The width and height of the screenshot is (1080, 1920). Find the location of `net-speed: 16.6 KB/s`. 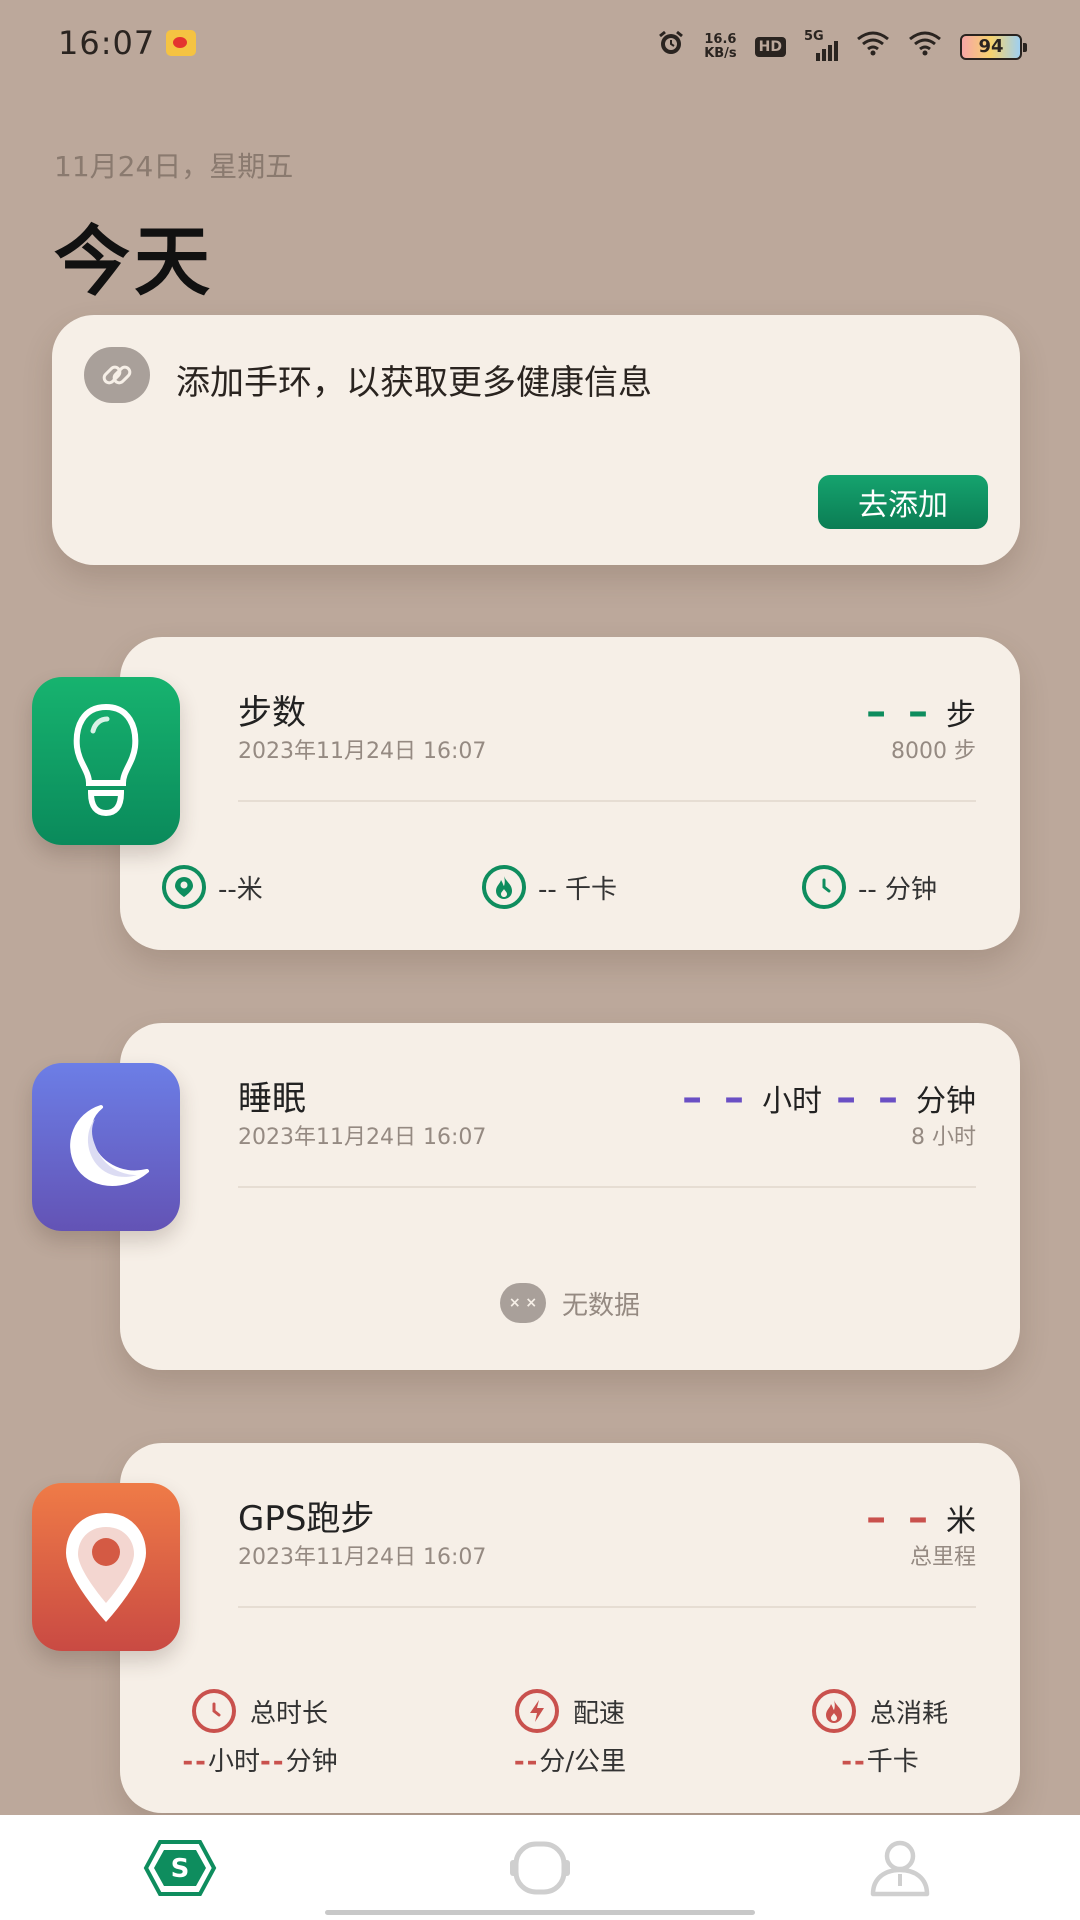

net-speed: 16.6 KB/s is located at coordinates (720, 46).